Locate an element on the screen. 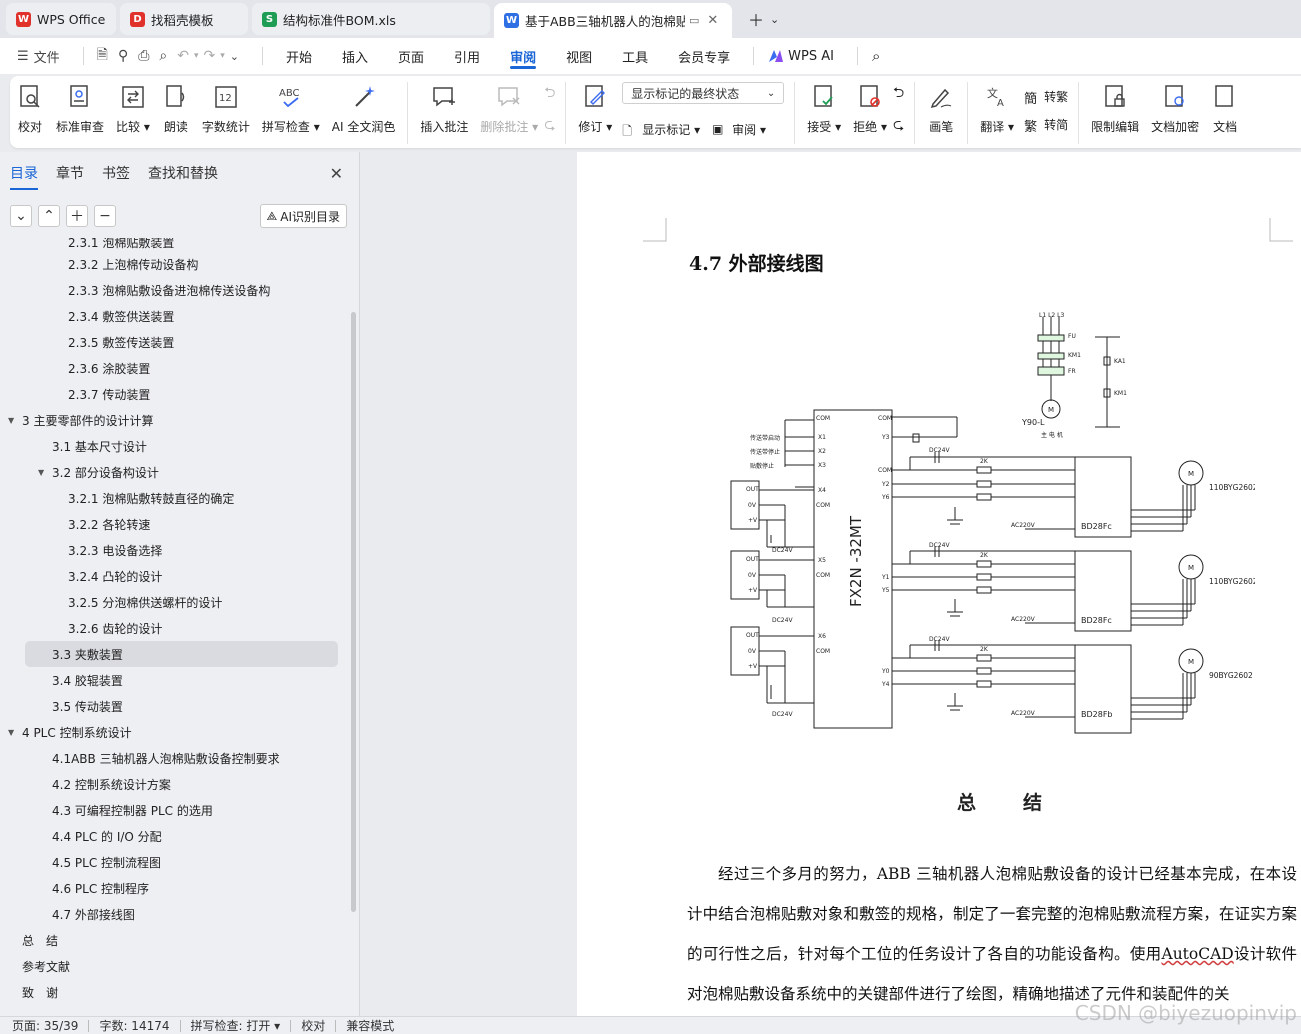 This screenshot has width=1301, height=1034. menu-member: 会员专享 is located at coordinates (704, 56).